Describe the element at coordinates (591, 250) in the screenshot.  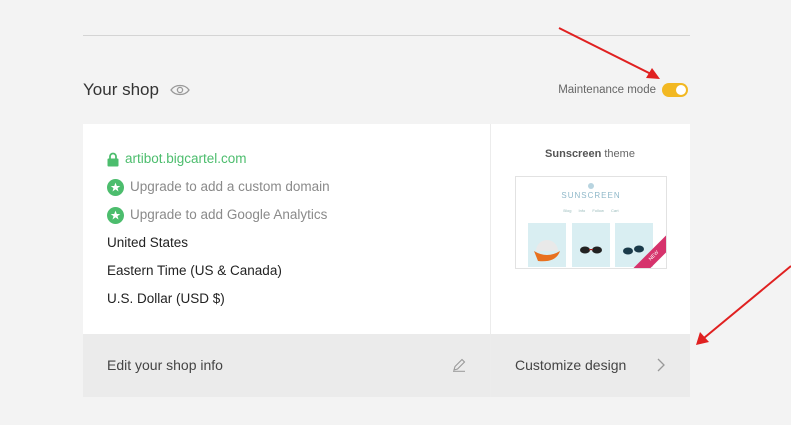
I see `sunglasses-icon` at that location.